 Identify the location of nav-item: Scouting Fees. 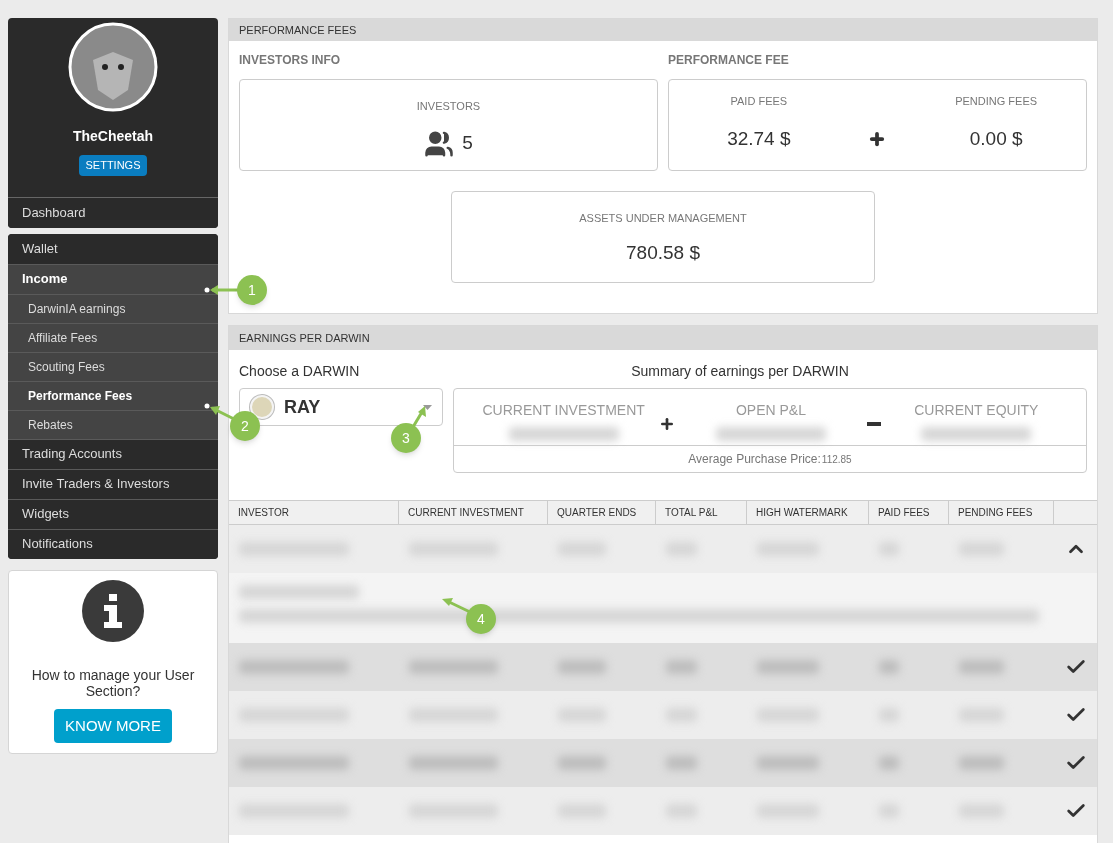
(113, 366).